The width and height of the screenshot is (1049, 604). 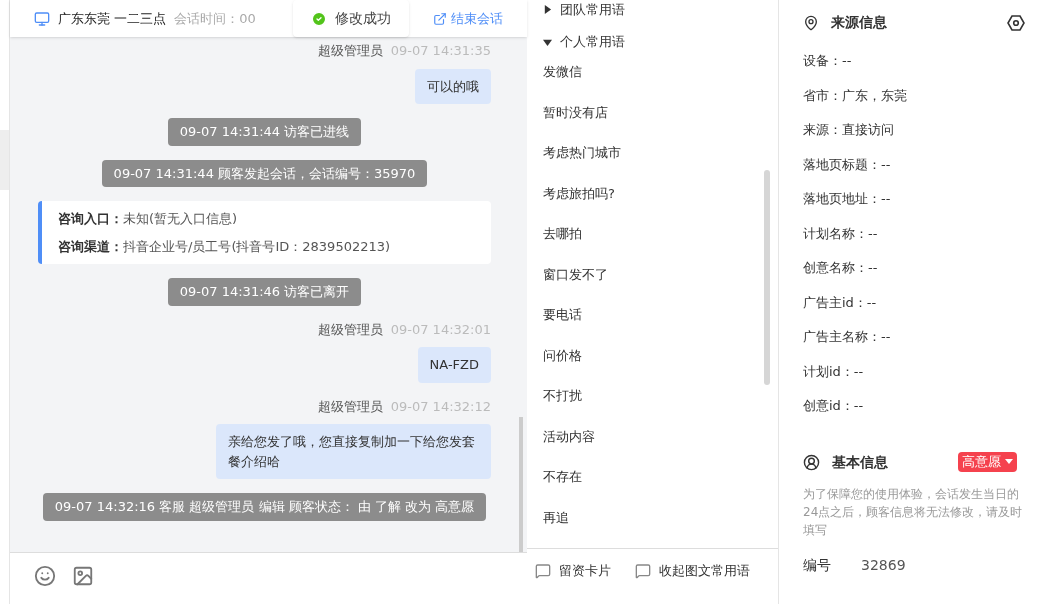 I want to click on section-title: 基本信息, so click(x=860, y=462).